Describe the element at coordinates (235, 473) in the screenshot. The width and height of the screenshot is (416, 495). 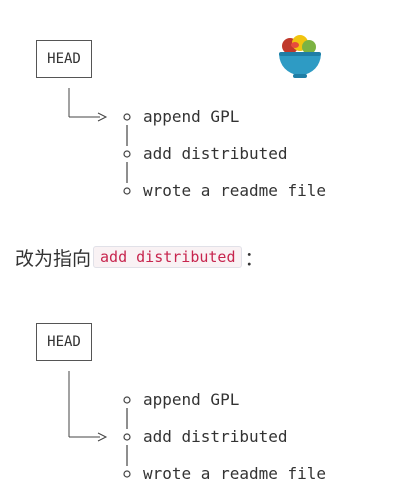
I see `commit-wrote-readme: wrote a readme file` at that location.